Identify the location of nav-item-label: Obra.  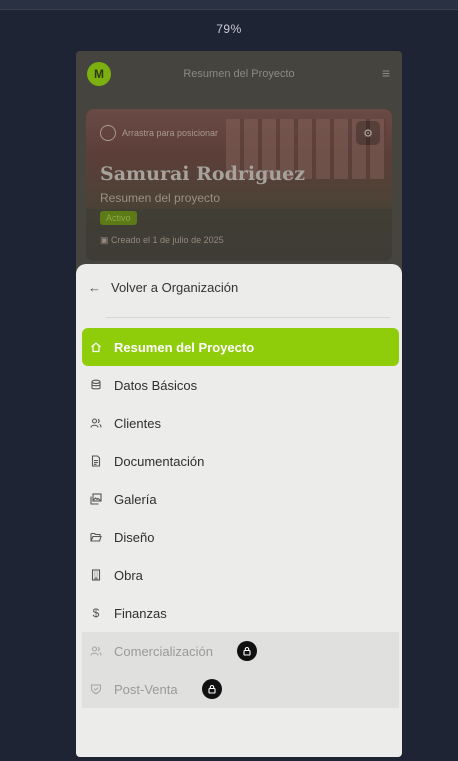
(128, 575).